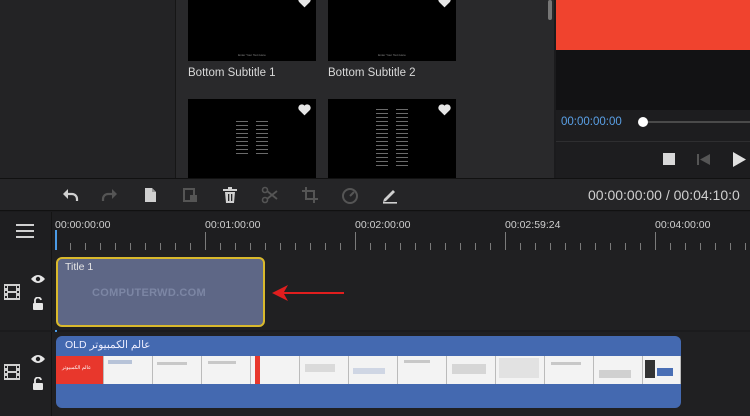 The image size is (750, 416). Describe the element at coordinates (704, 159) in the screenshot. I see `previous-frame-icon` at that location.